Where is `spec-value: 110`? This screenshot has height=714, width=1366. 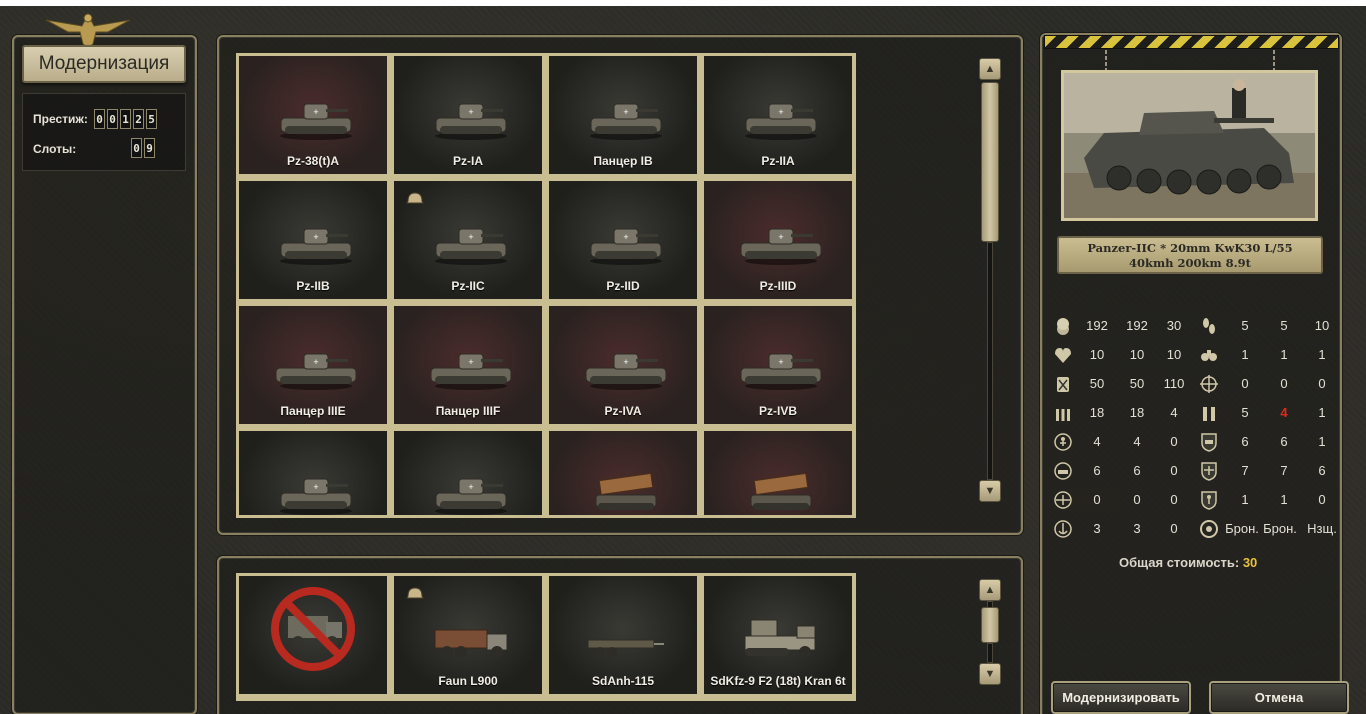 spec-value: 110 is located at coordinates (1174, 383).